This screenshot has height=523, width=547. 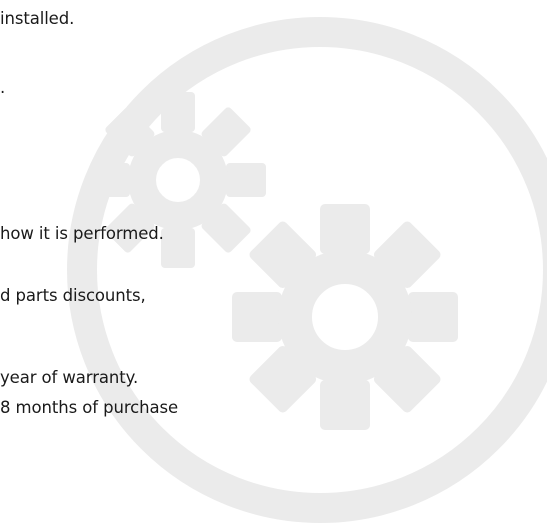 What do you see at coordinates (82, 233) in the screenshot?
I see `text-line-3: how it is performed.` at bounding box center [82, 233].